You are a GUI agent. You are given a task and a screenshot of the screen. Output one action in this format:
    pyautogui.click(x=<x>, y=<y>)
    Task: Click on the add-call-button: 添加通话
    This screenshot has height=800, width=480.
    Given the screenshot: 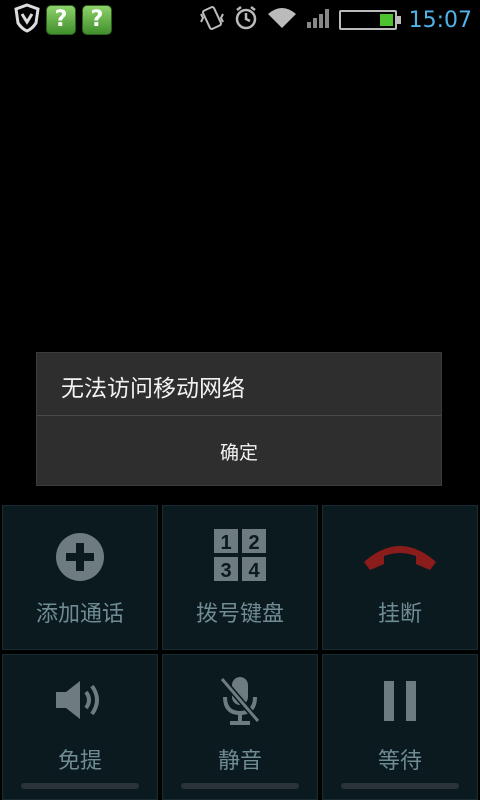 What is the action you would take?
    pyautogui.click(x=80, y=577)
    